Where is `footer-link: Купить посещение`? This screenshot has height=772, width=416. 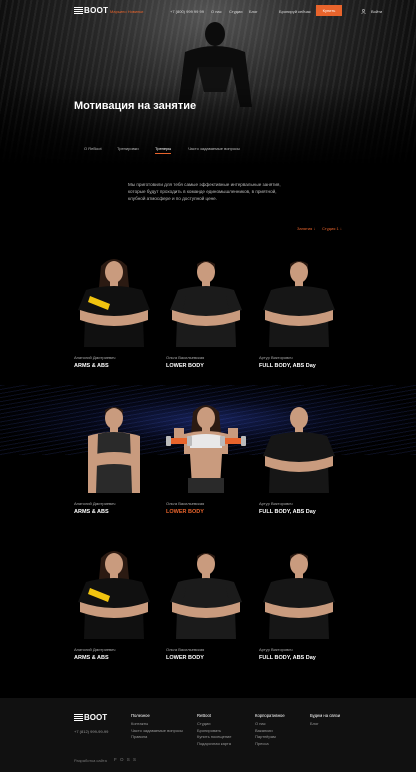 footer-link: Купить посещение is located at coordinates (214, 737).